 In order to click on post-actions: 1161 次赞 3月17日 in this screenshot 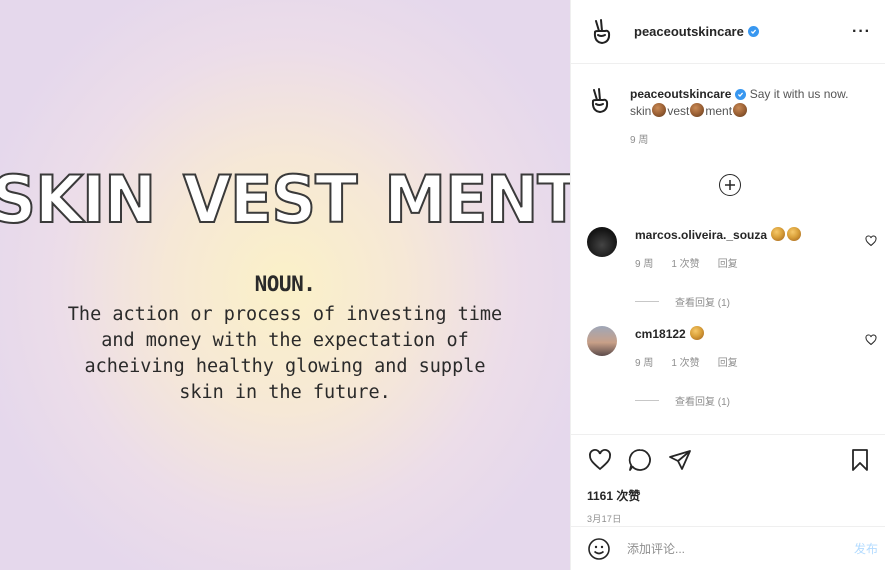, I will do `click(728, 479)`.